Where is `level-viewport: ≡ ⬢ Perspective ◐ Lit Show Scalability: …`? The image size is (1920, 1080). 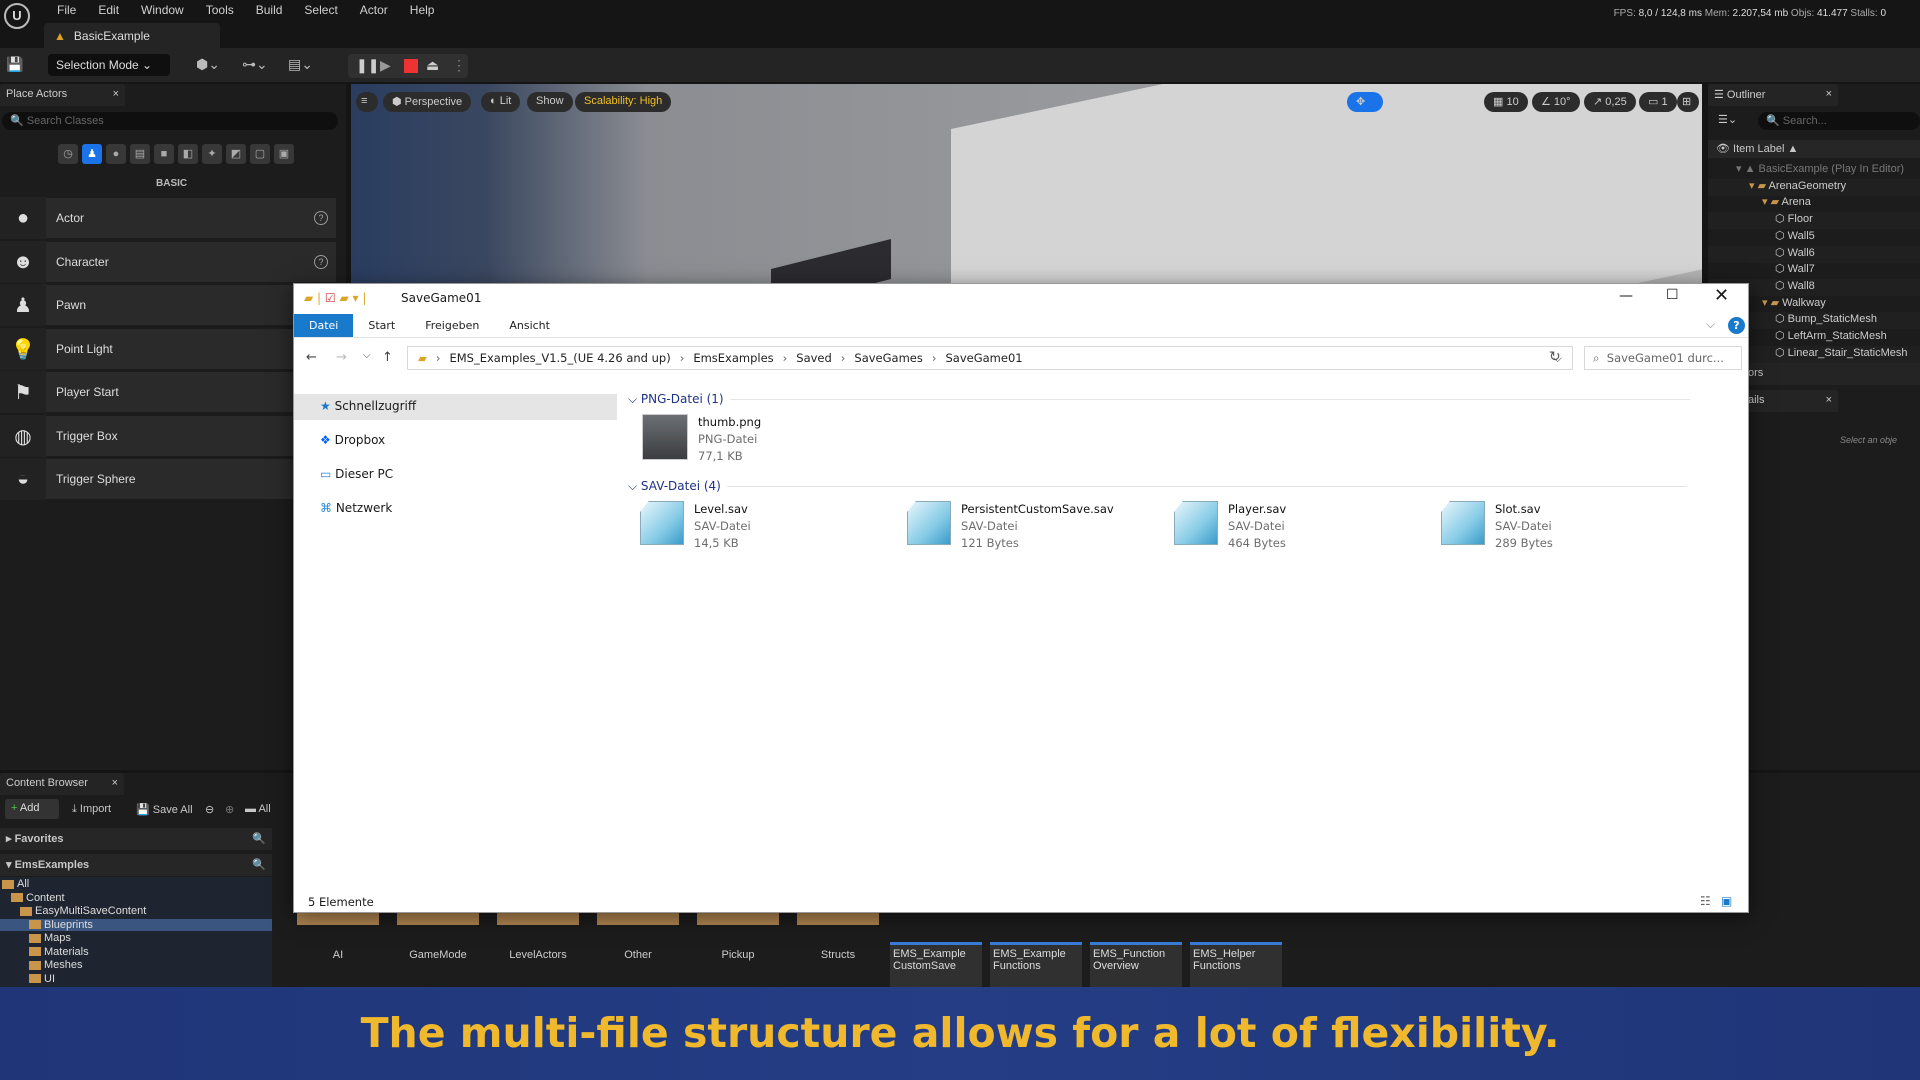 level-viewport: ≡ ⬢ Perspective ◐ Lit Show Scalability: … is located at coordinates (1026, 184).